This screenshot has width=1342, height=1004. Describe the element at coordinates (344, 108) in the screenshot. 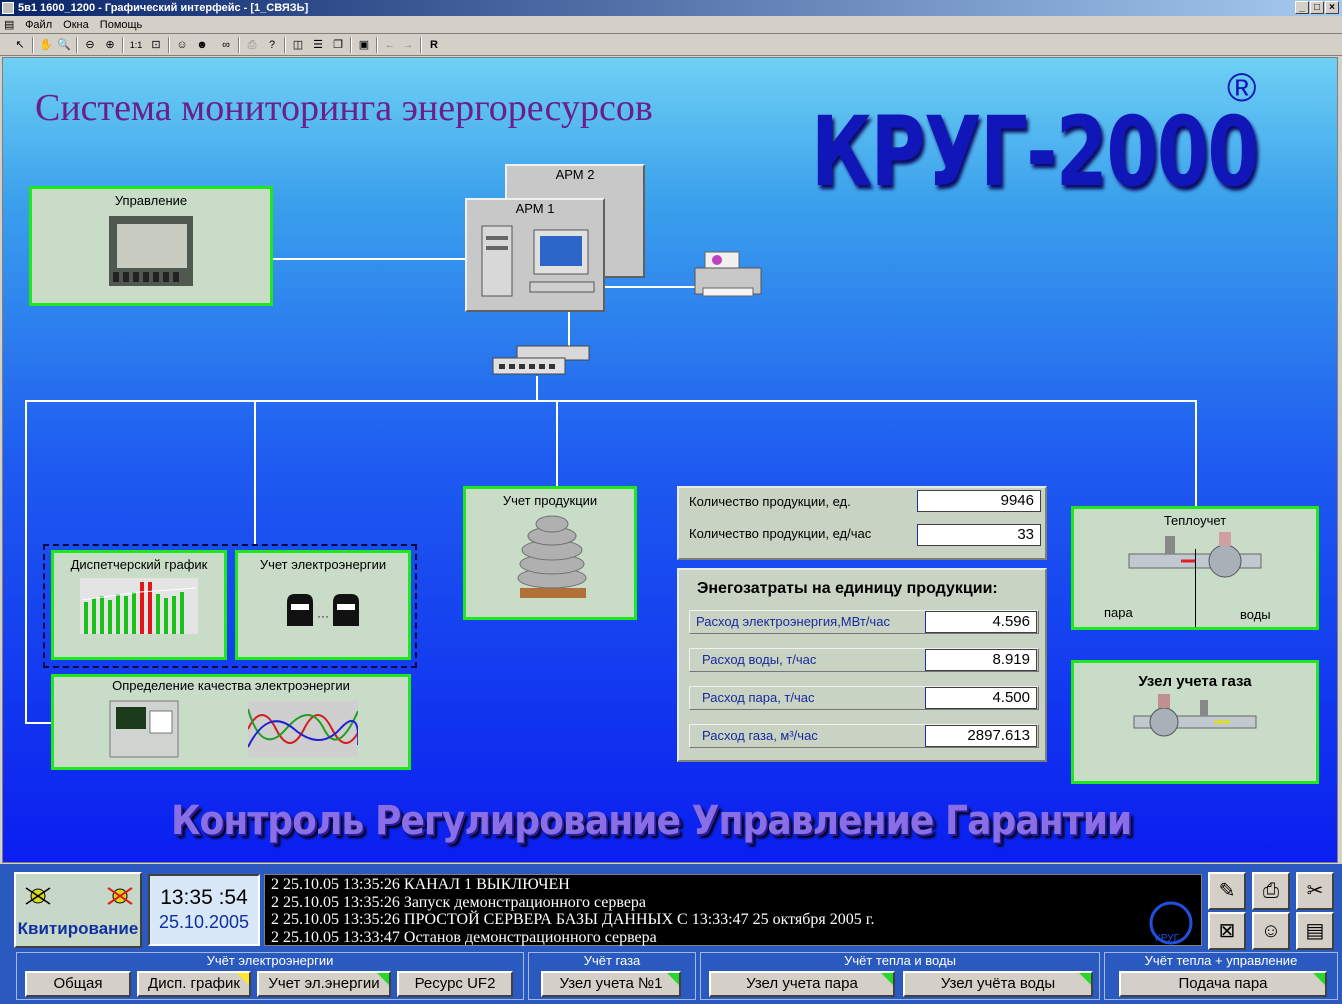

I see `page-heading: Система мониторинга энергоресурсов` at that location.